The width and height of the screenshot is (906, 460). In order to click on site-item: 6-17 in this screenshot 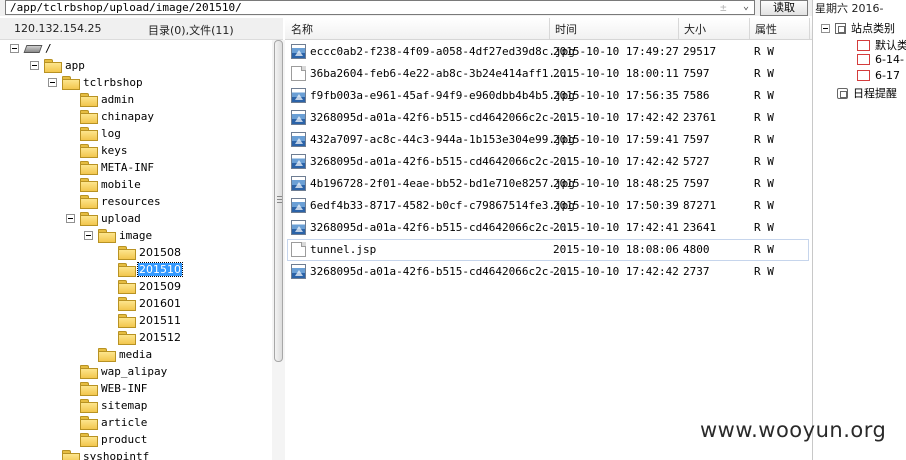, I will do `click(878, 75)`.